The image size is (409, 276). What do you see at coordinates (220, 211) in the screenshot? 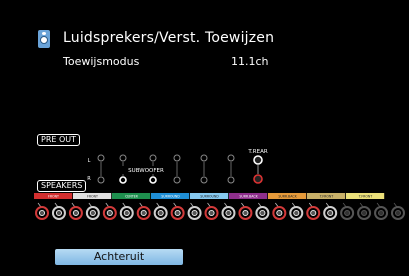
I see `speaker-terminals` at bounding box center [220, 211].